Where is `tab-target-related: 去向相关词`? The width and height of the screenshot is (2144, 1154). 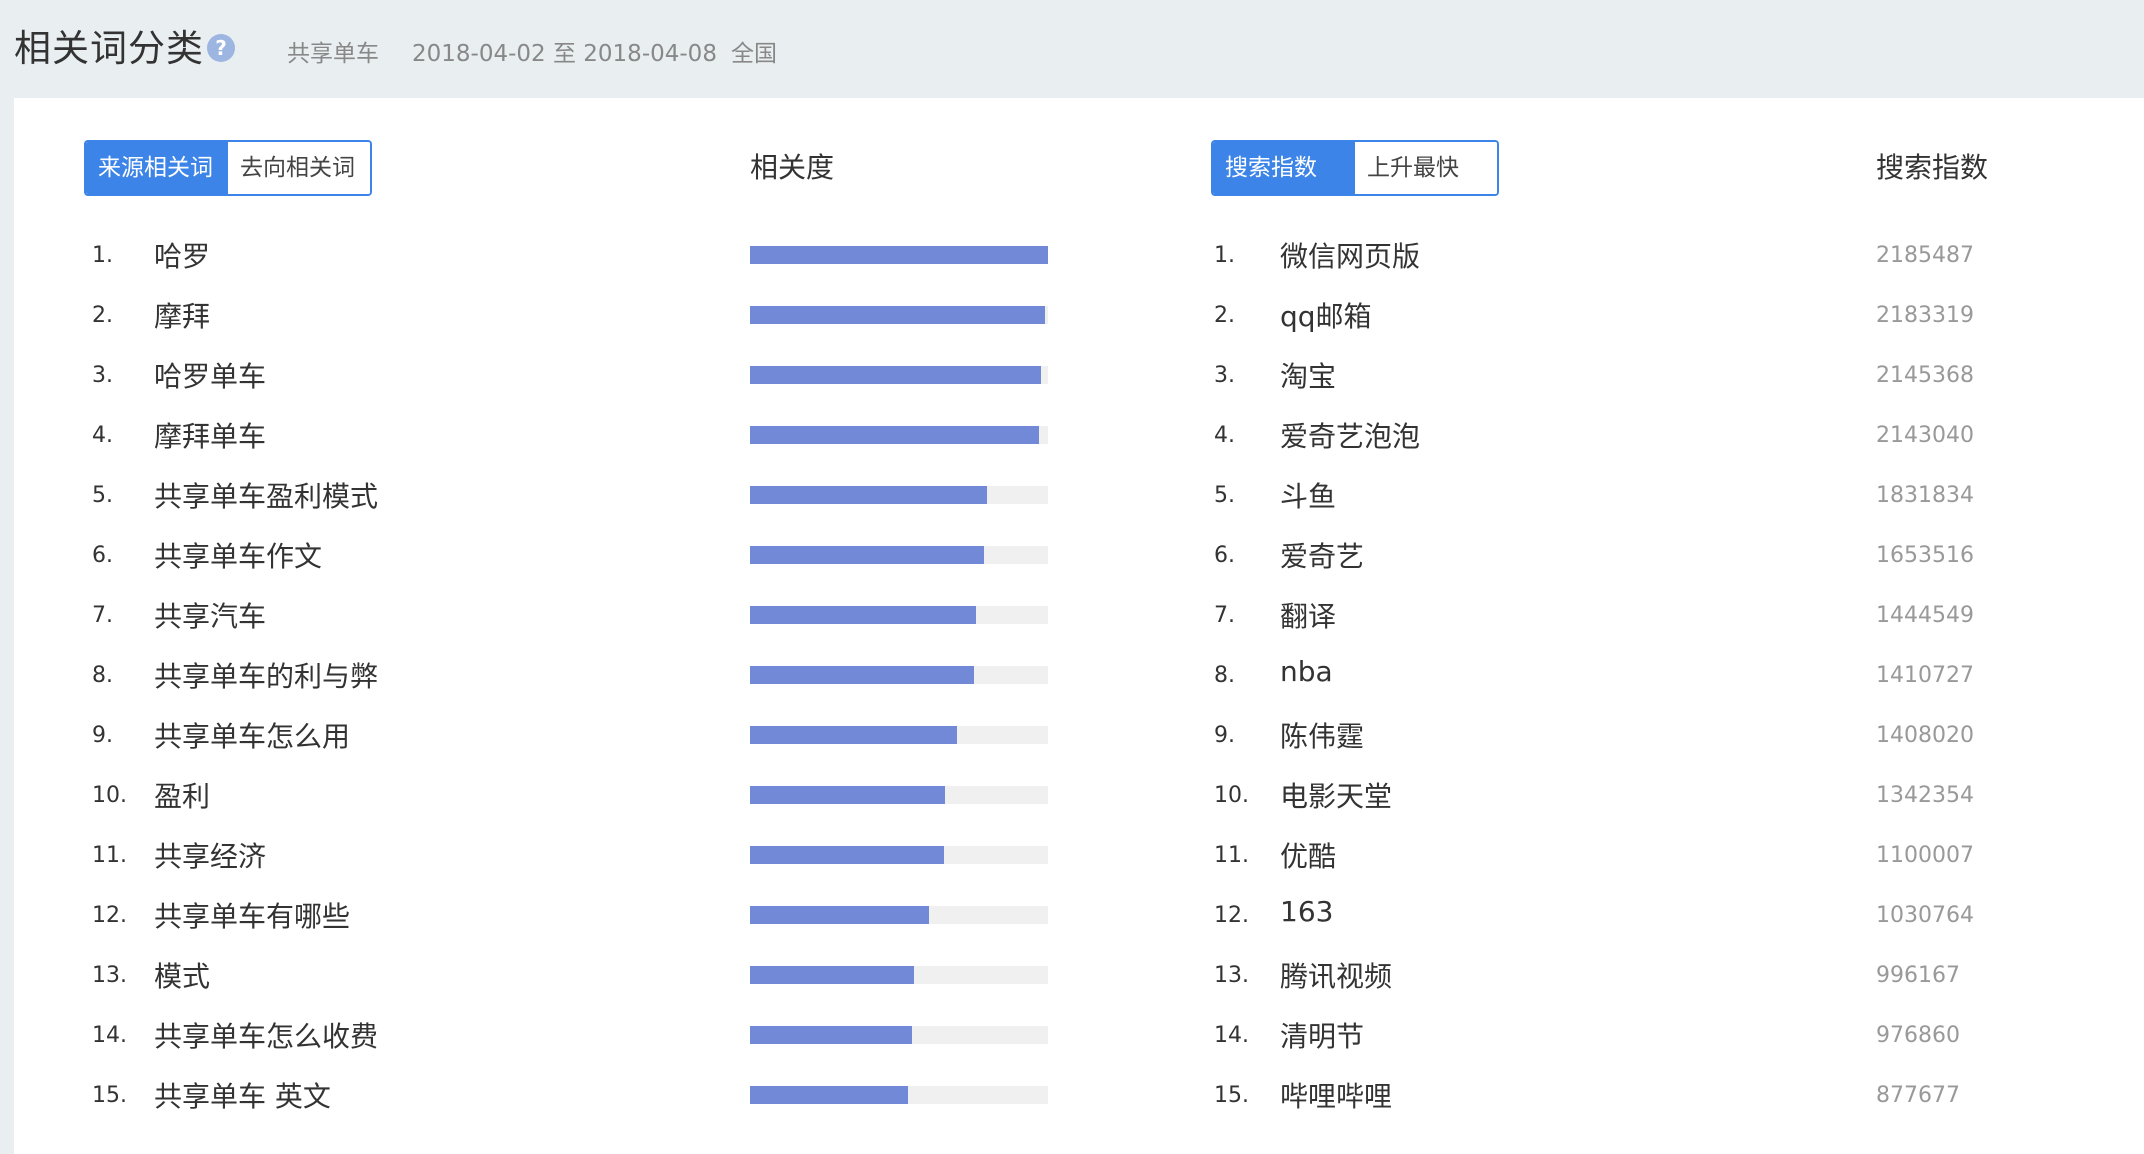
tab-target-related: 去向相关词 is located at coordinates (299, 168).